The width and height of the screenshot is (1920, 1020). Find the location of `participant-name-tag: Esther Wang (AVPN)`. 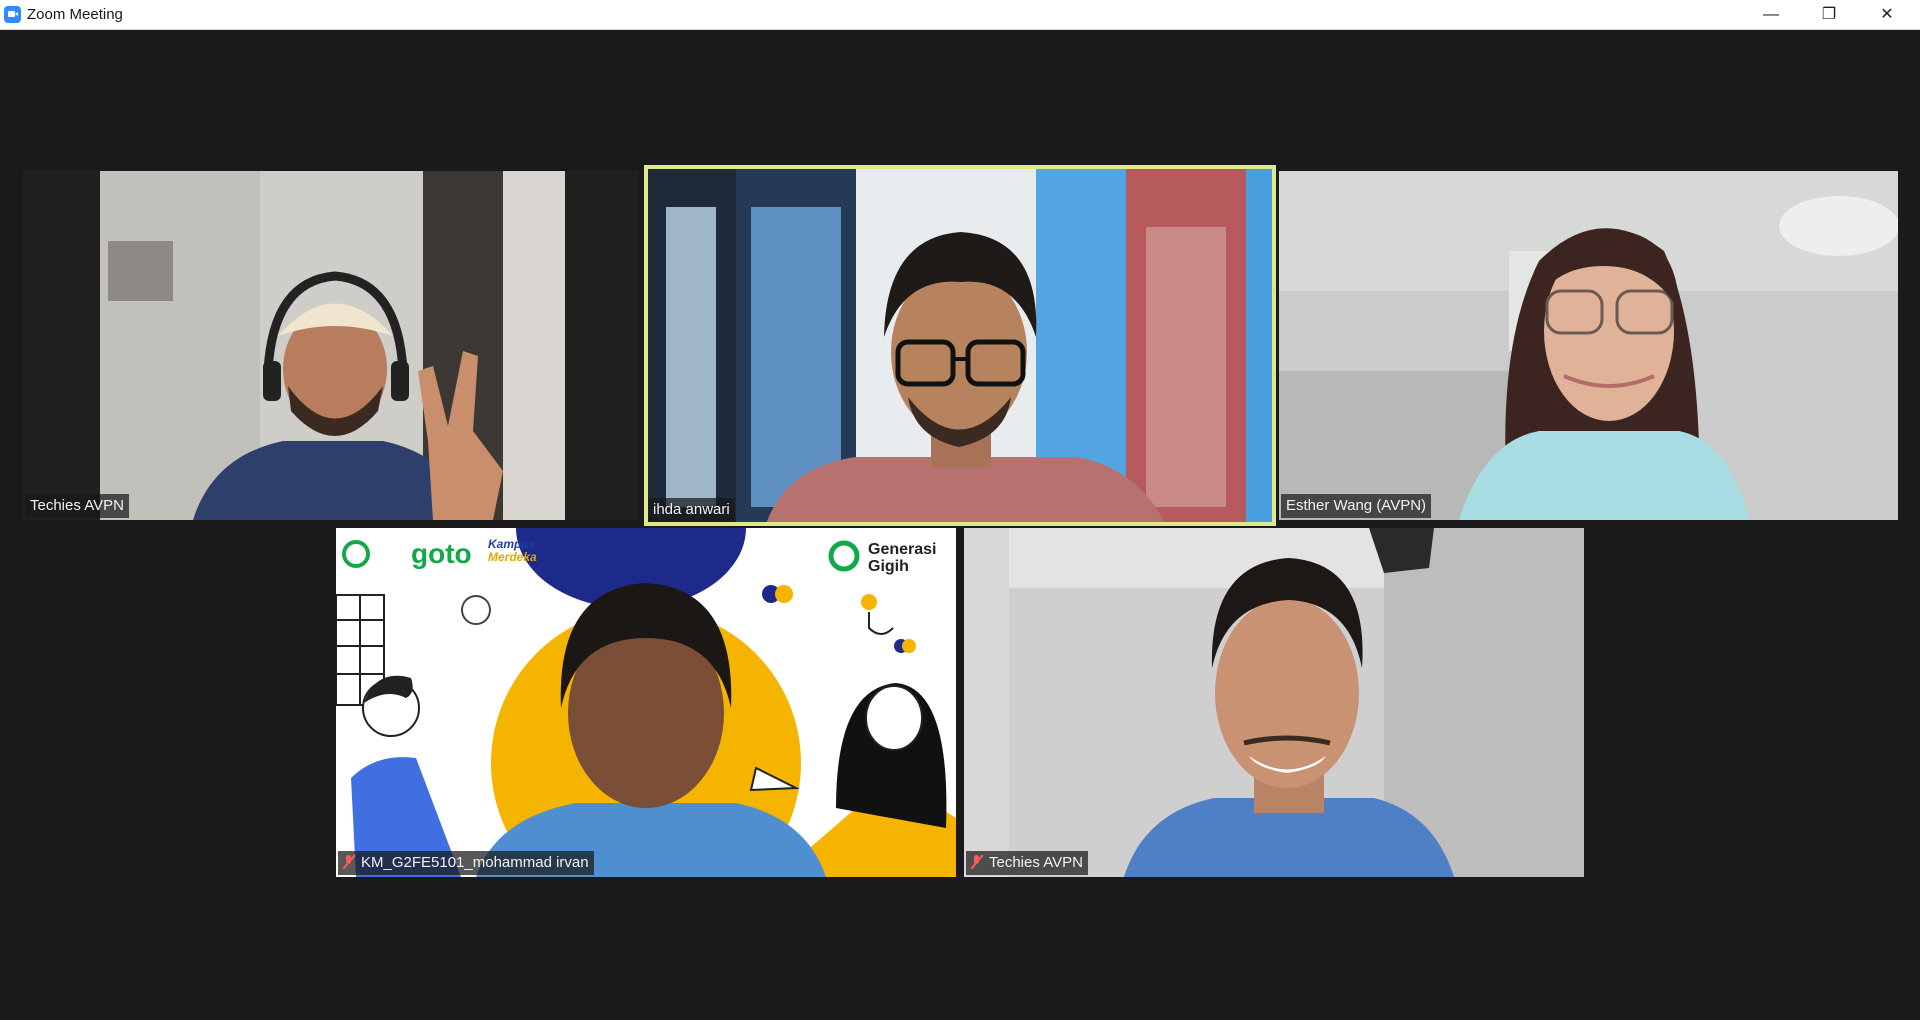

participant-name-tag: Esther Wang (AVPN) is located at coordinates (1356, 506).